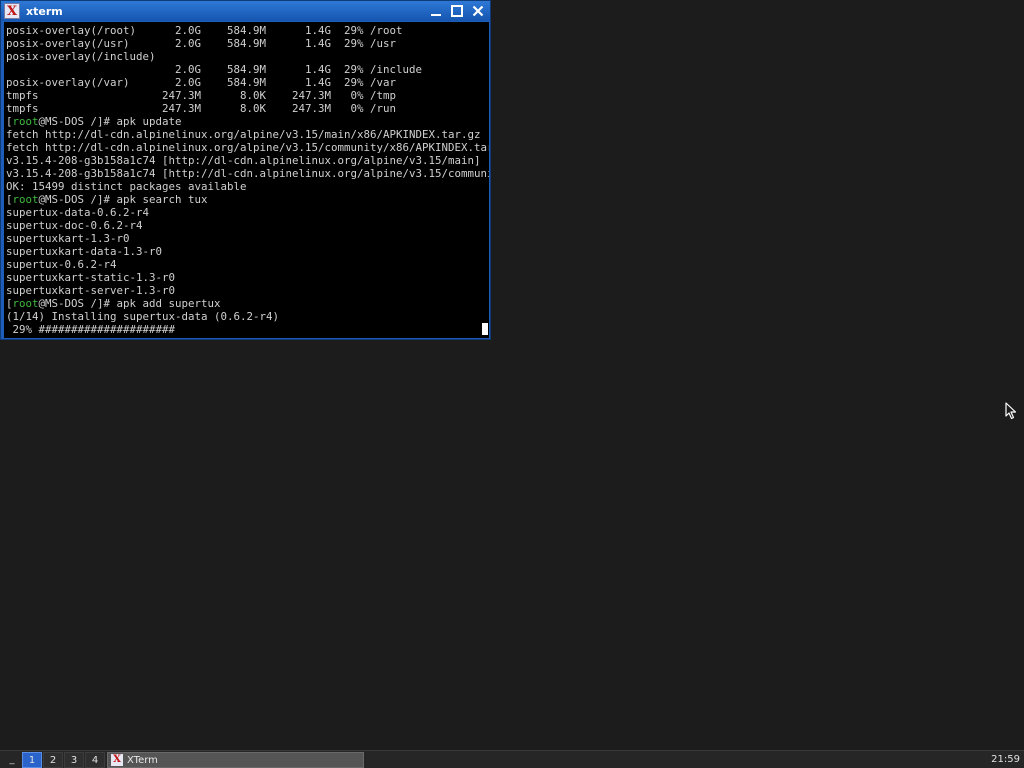 The width and height of the screenshot is (1024, 768). I want to click on terminal-output-line: 29% #####################, so click(91, 329).